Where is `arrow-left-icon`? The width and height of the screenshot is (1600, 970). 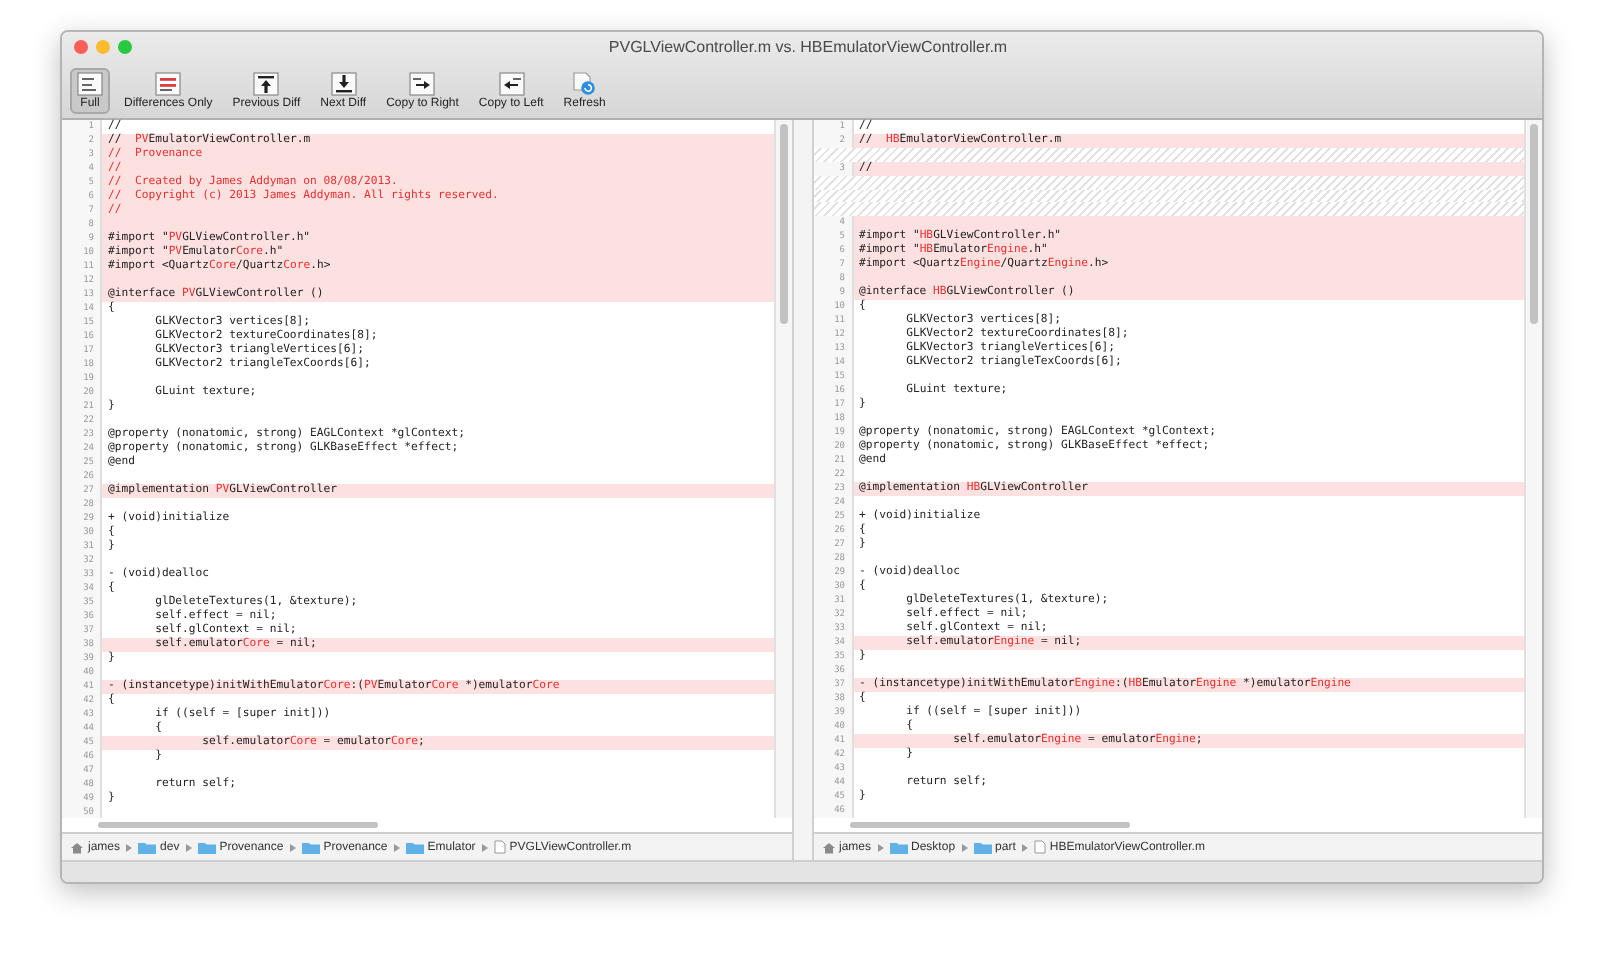 arrow-left-icon is located at coordinates (511, 84).